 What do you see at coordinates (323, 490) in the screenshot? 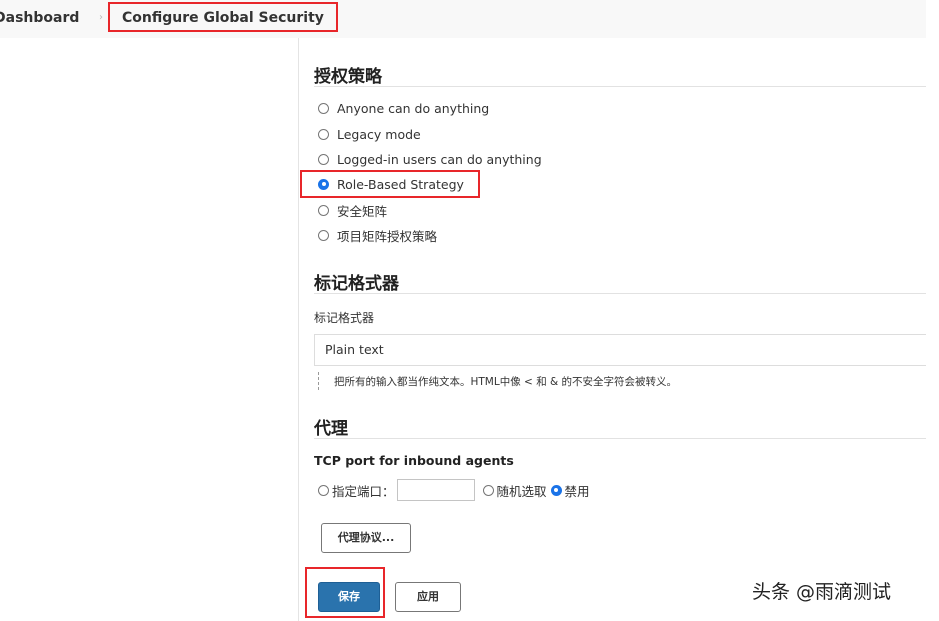
I see `radio-fixed-port-icon` at bounding box center [323, 490].